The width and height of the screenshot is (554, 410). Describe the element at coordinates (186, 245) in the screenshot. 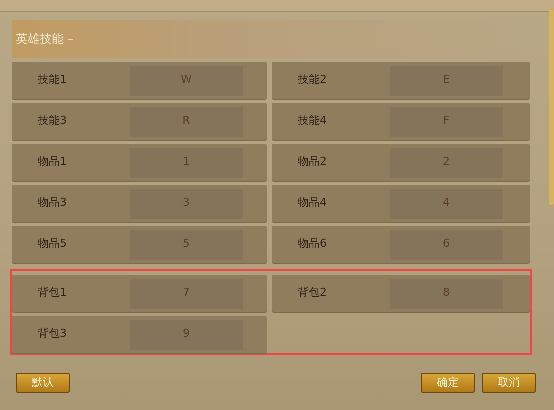

I see `key-field: 5` at that location.